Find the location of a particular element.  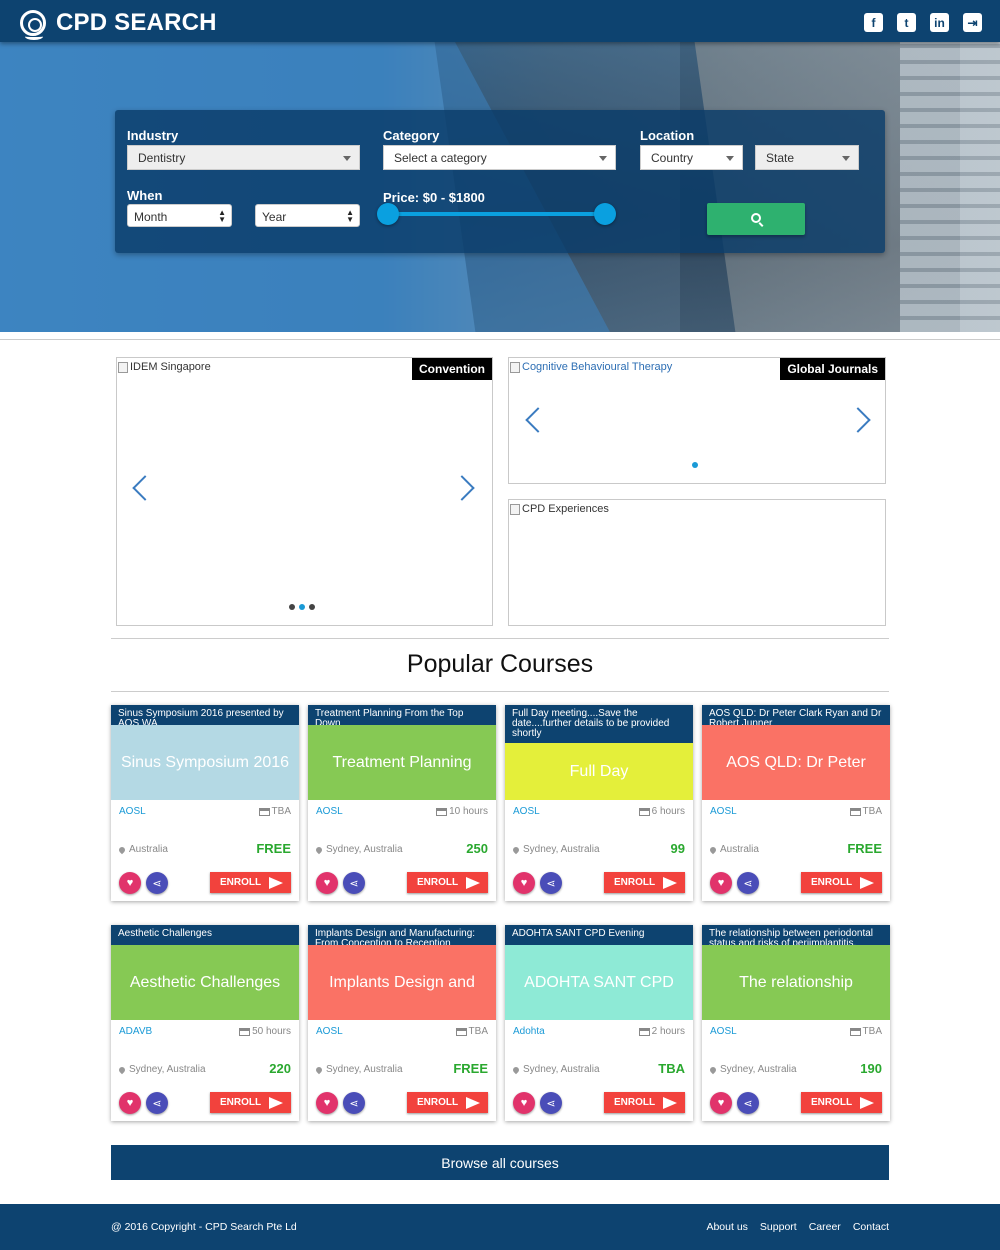

footer-link-contact: Contact is located at coordinates (871, 1227).